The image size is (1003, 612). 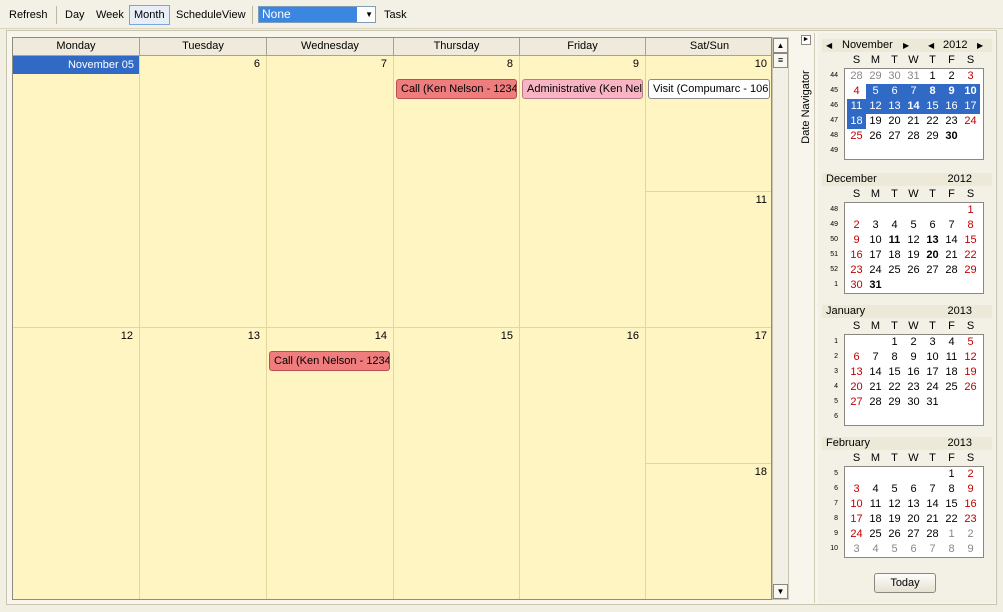 I want to click on mini-day: 25, so click(x=951, y=387).